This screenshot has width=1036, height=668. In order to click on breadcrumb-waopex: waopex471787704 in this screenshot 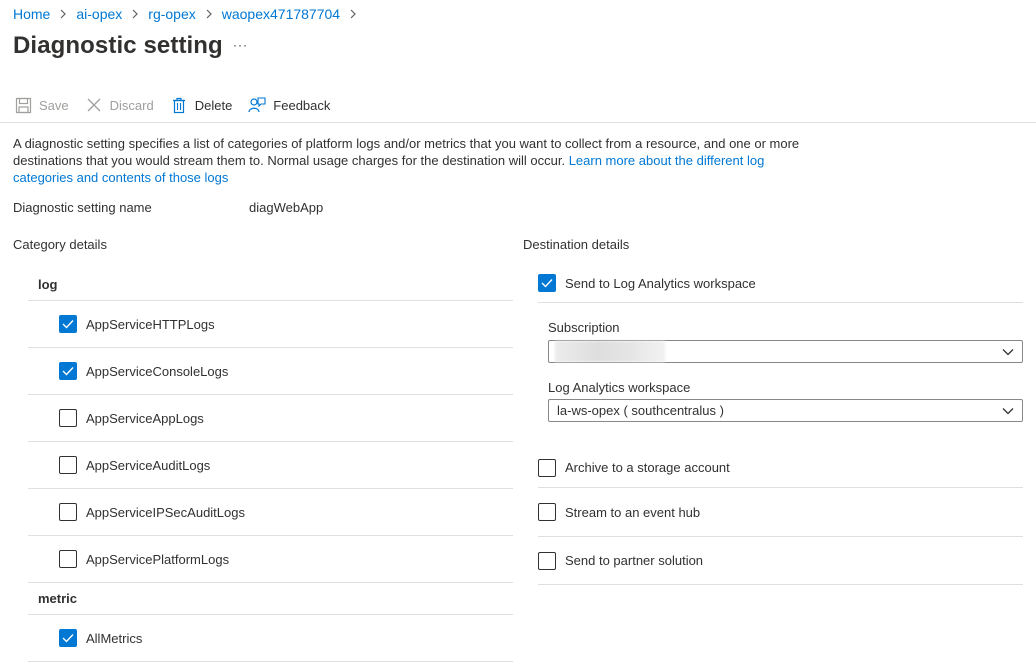, I will do `click(281, 14)`.